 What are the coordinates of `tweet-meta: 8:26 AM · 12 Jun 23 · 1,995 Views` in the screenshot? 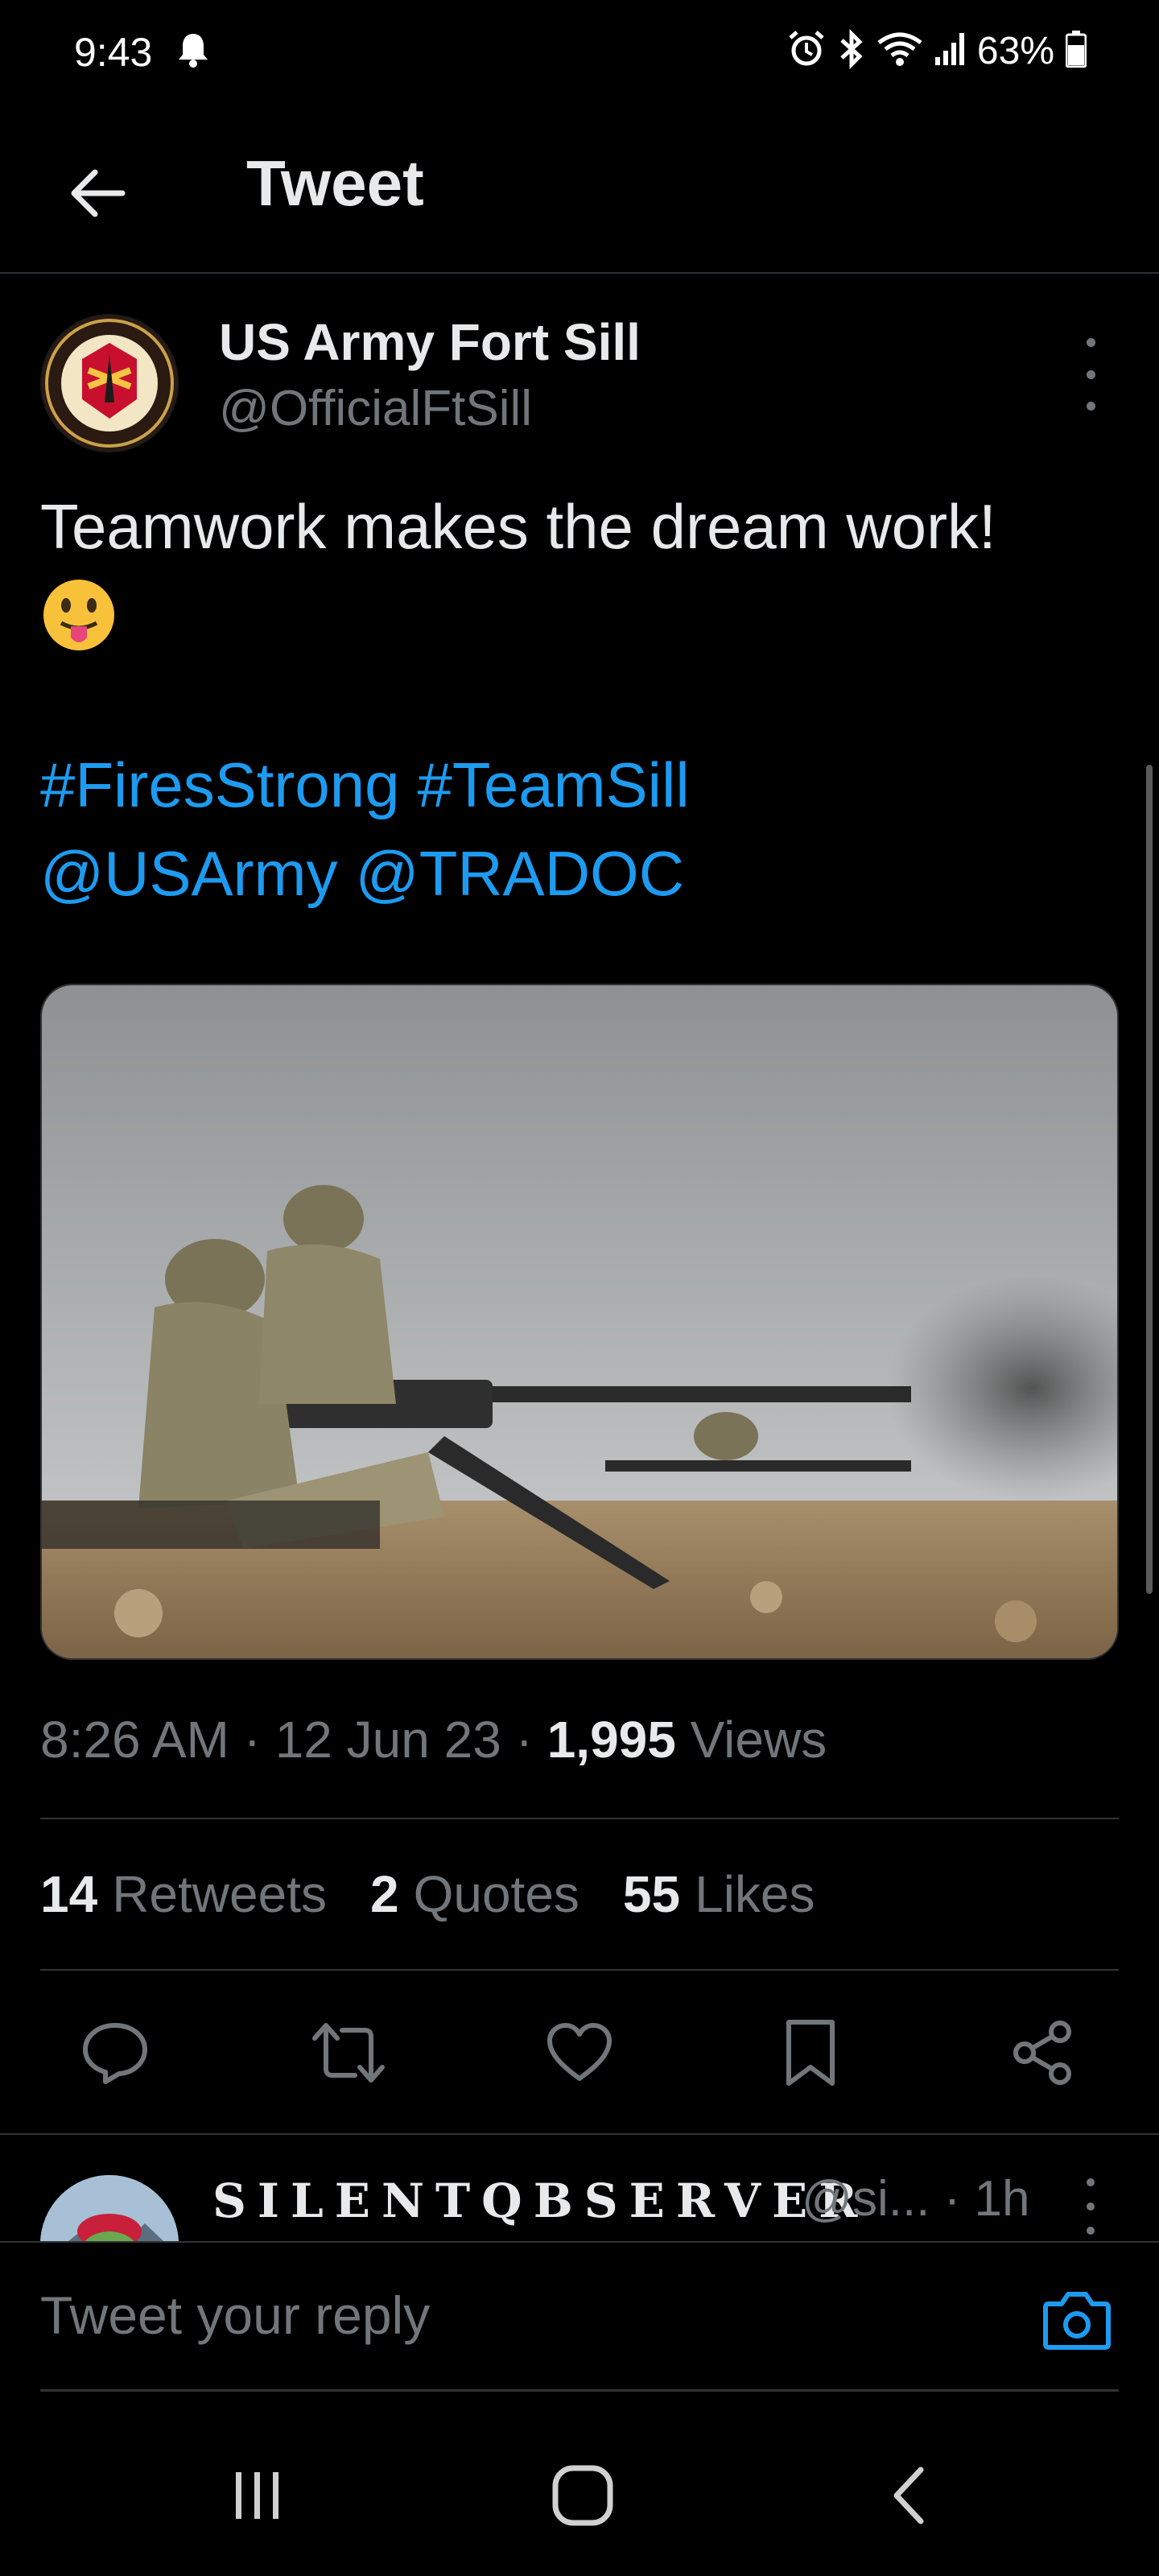 It's located at (433, 1739).